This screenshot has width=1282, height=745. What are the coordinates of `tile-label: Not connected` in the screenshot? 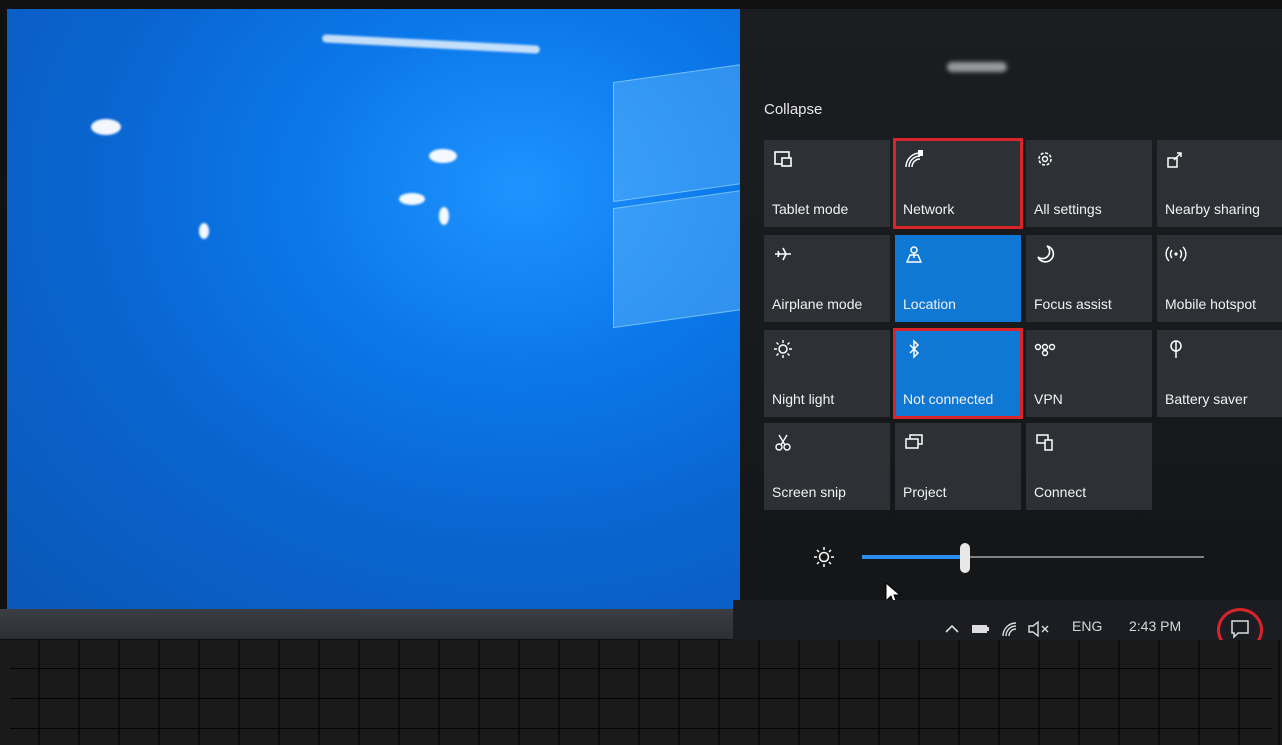 It's located at (948, 399).